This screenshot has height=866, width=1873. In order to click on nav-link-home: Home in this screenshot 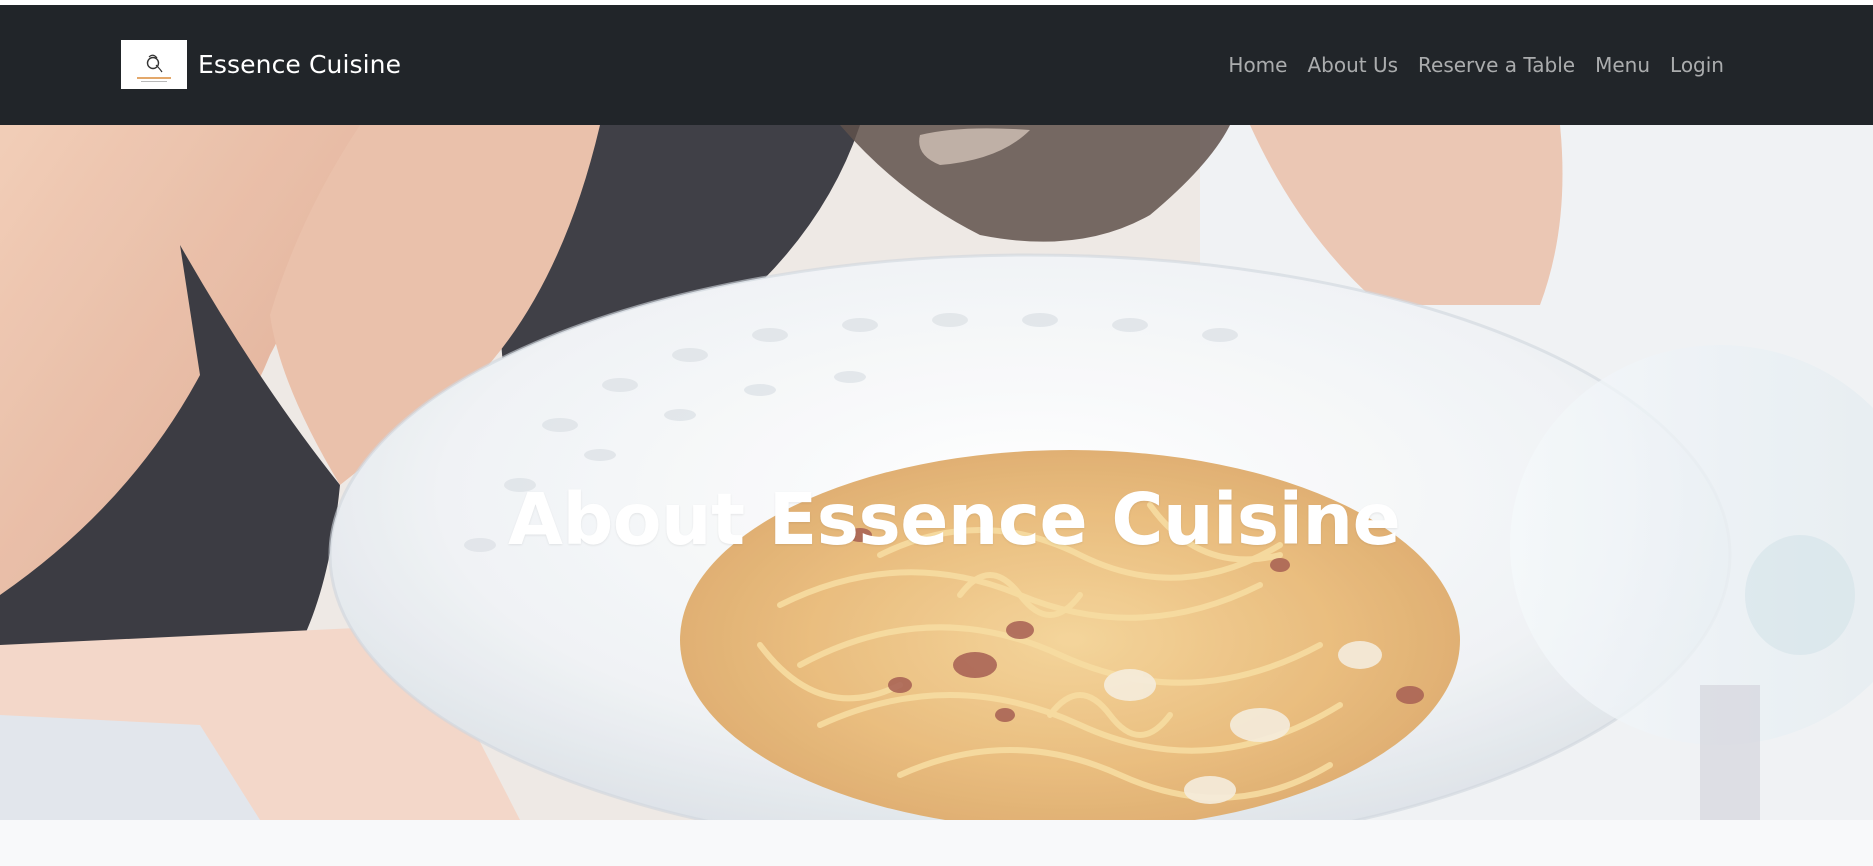, I will do `click(1257, 65)`.